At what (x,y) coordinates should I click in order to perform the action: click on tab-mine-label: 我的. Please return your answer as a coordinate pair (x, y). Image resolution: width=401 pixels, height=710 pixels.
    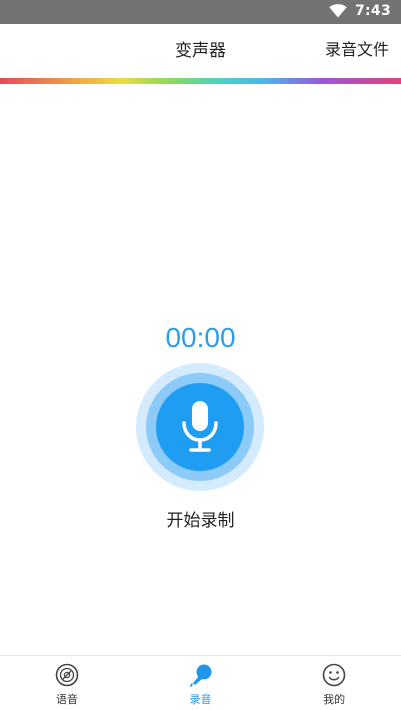
    Looking at the image, I should click on (334, 699).